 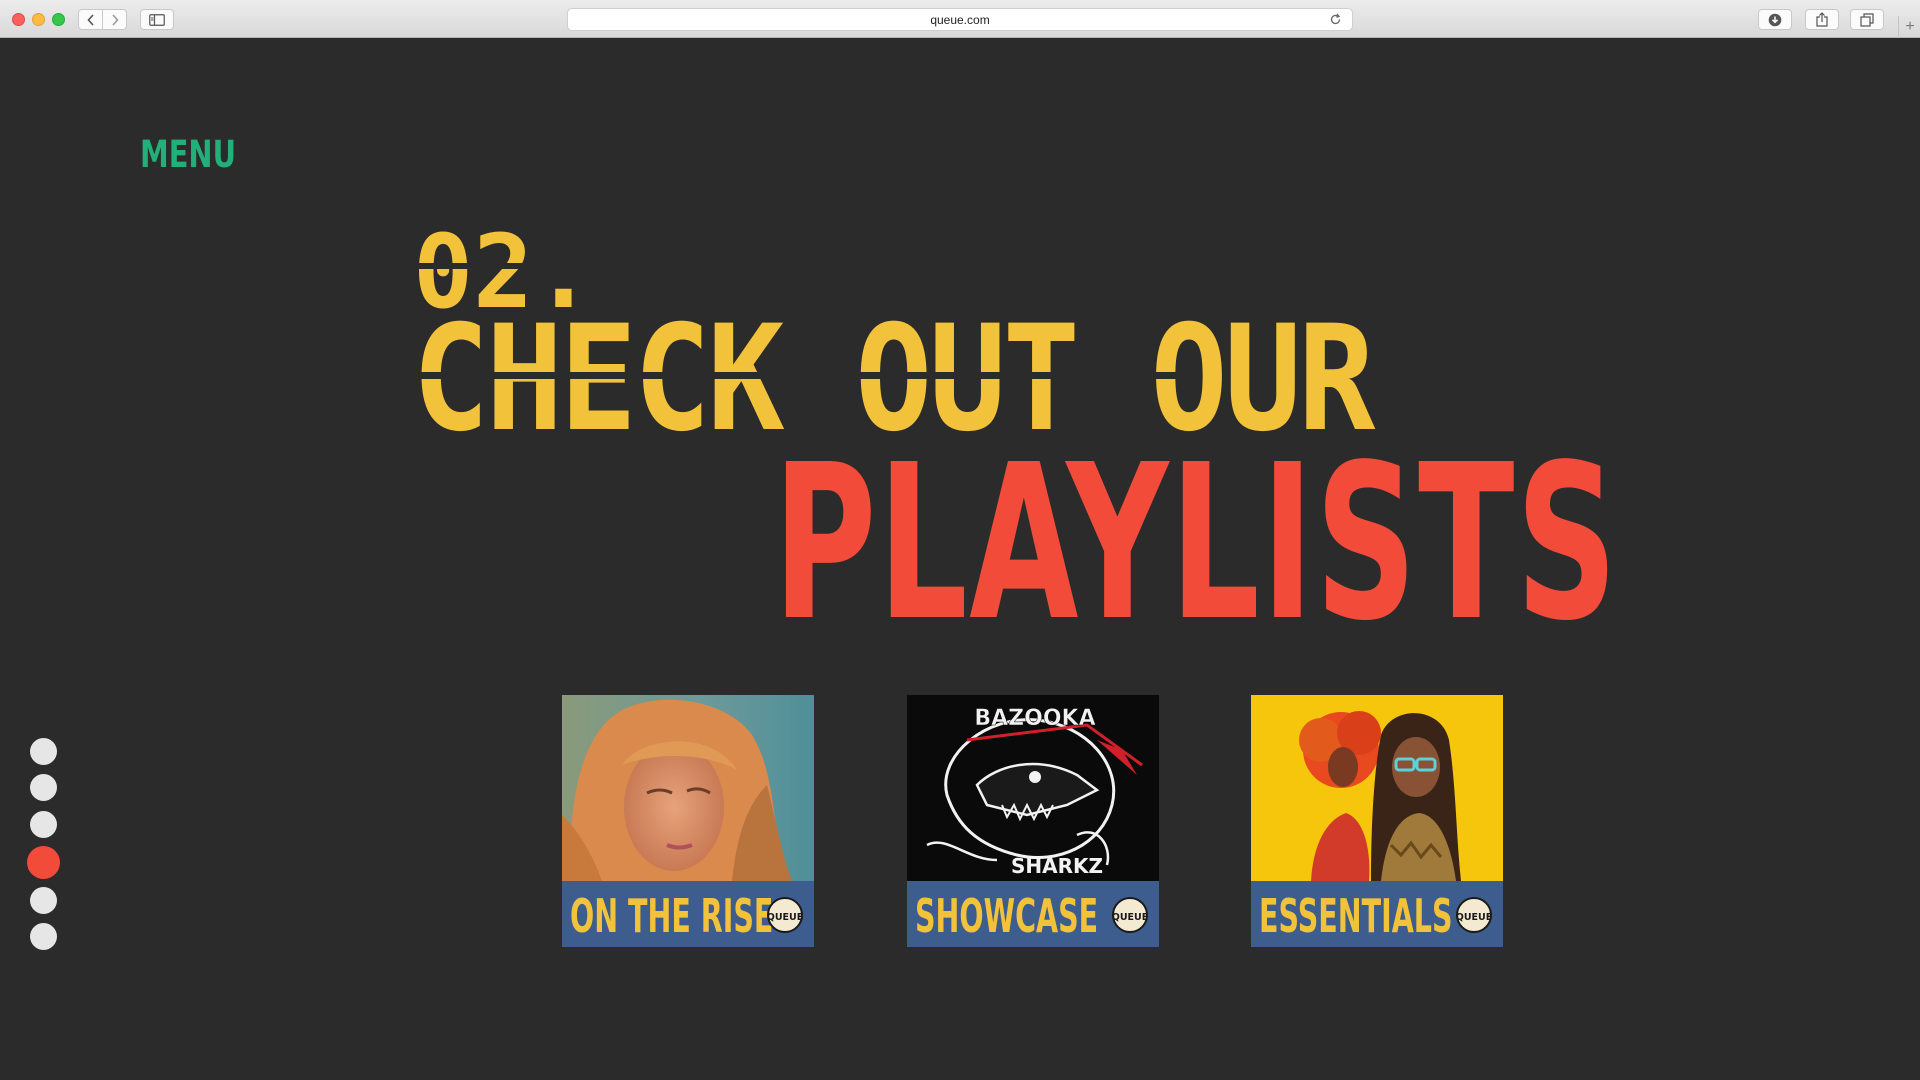 What do you see at coordinates (672, 916) in the screenshot?
I see `playlist-title: ON THE RISE` at bounding box center [672, 916].